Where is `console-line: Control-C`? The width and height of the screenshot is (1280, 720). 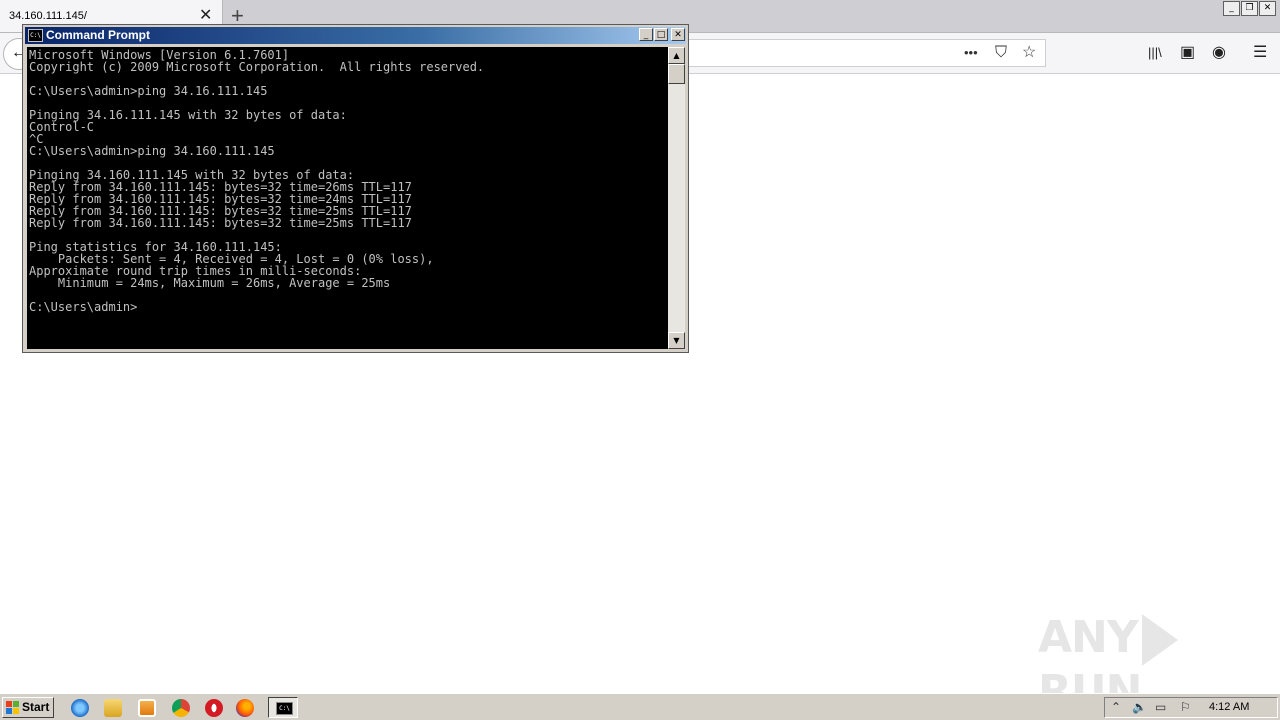
console-line: Control-C is located at coordinates (62, 127).